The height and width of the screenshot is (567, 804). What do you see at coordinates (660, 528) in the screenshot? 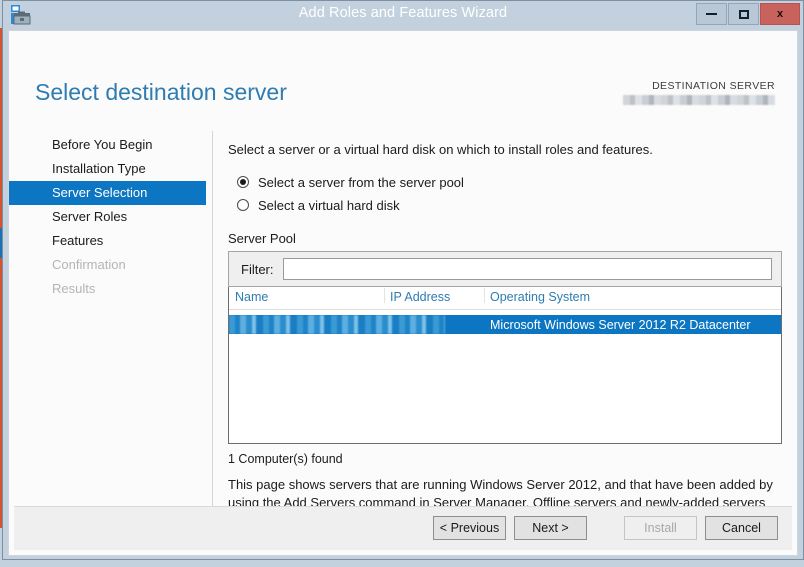
I see `install-button: Install` at bounding box center [660, 528].